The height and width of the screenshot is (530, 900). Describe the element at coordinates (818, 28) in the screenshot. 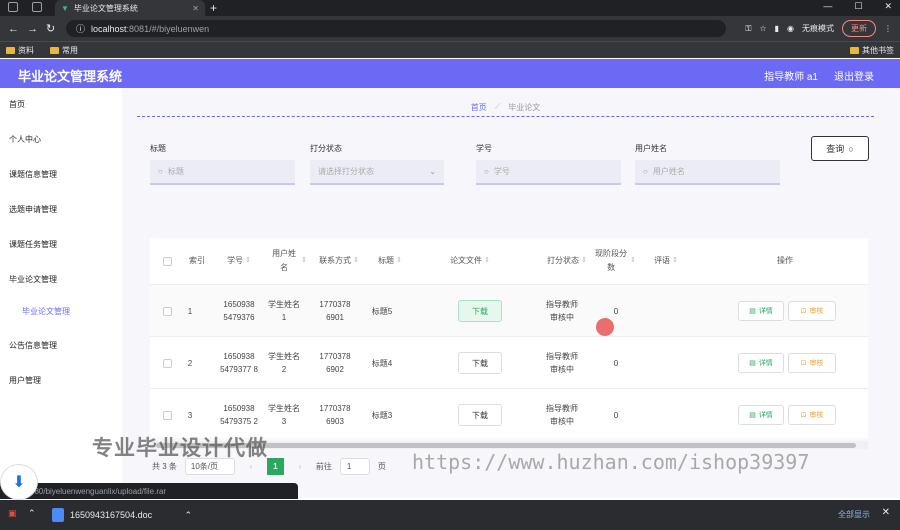

I see `profile-label: 无痕模式` at that location.